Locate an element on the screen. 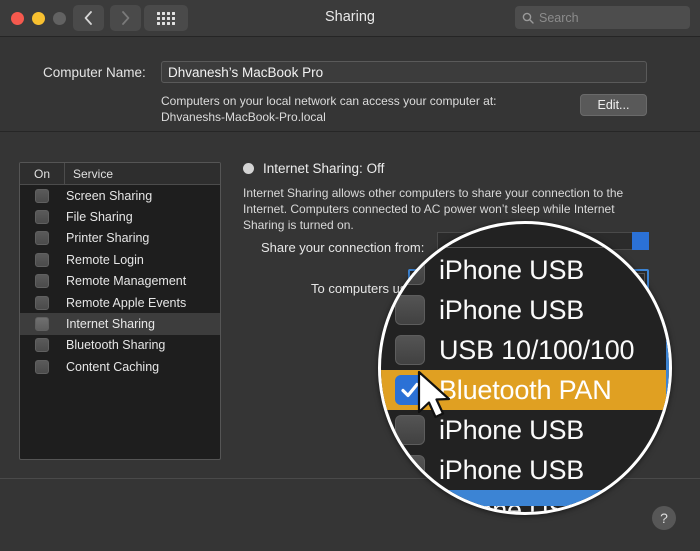  search-placeholder: Search is located at coordinates (559, 17).